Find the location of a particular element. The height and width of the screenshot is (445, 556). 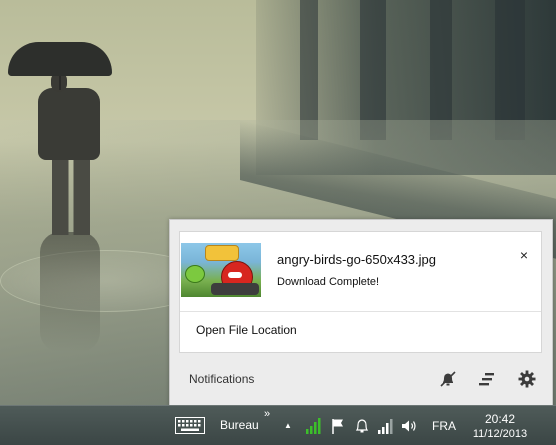

notification-bell-icon is located at coordinates (362, 426).